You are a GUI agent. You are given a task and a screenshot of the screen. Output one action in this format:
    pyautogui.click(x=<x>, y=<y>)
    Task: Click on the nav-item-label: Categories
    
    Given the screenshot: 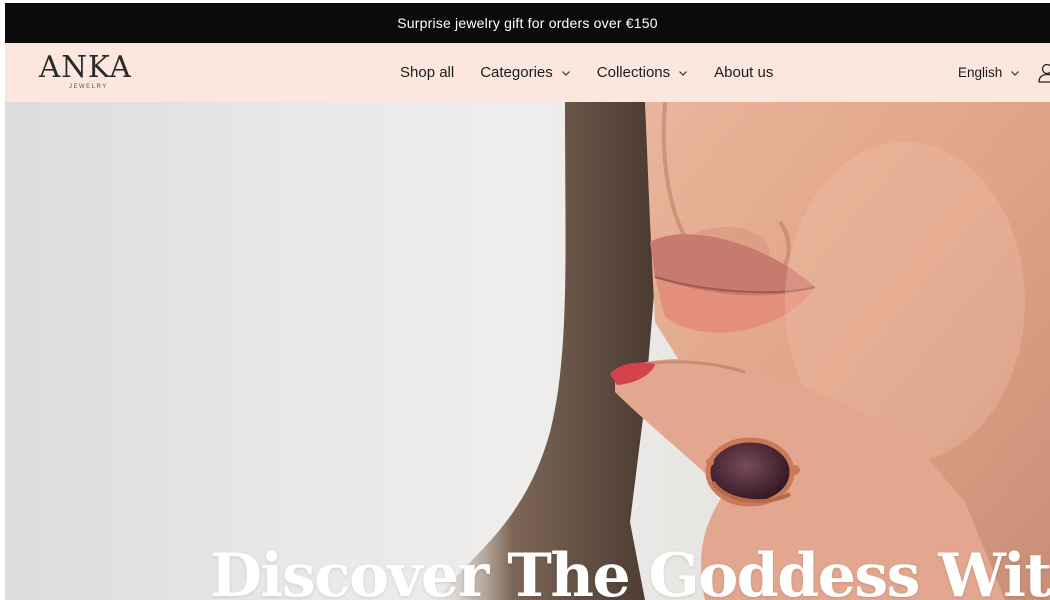 What is the action you would take?
    pyautogui.click(x=516, y=72)
    